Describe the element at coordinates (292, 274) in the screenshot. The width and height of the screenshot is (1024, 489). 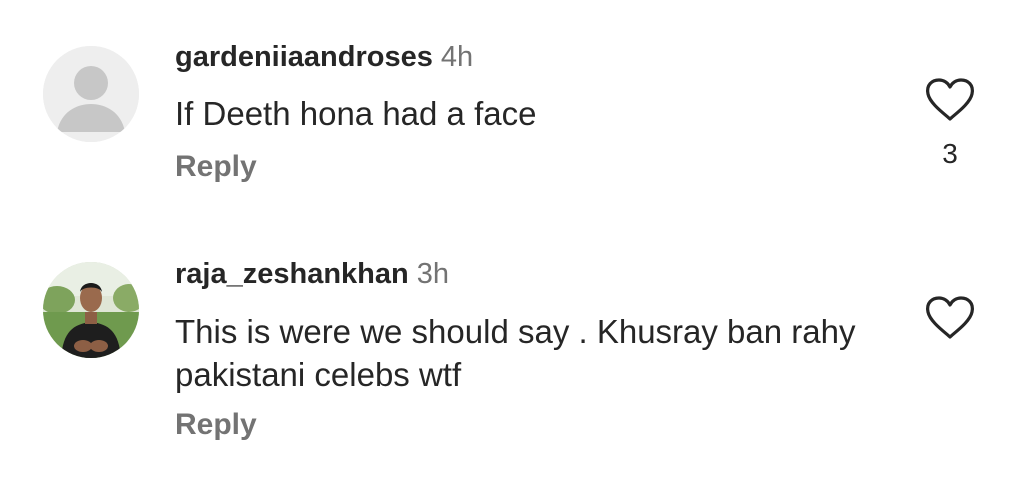
I see `username: raja_zeshankhan` at that location.